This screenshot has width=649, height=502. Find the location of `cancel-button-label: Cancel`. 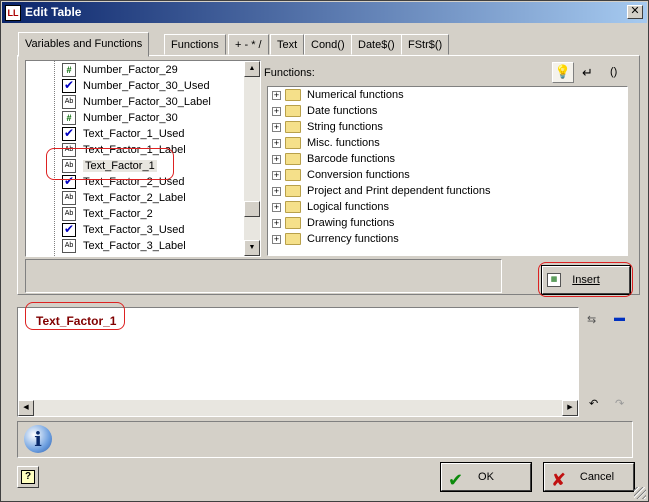

cancel-button-label: Cancel is located at coordinates (597, 477).